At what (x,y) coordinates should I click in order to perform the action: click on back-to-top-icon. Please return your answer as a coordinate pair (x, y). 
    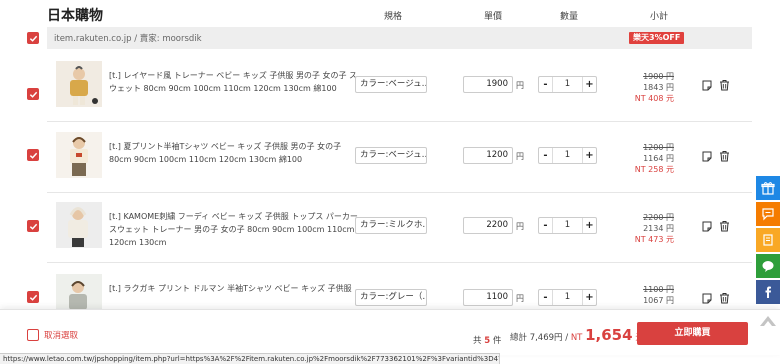
    Looking at the image, I should click on (768, 320).